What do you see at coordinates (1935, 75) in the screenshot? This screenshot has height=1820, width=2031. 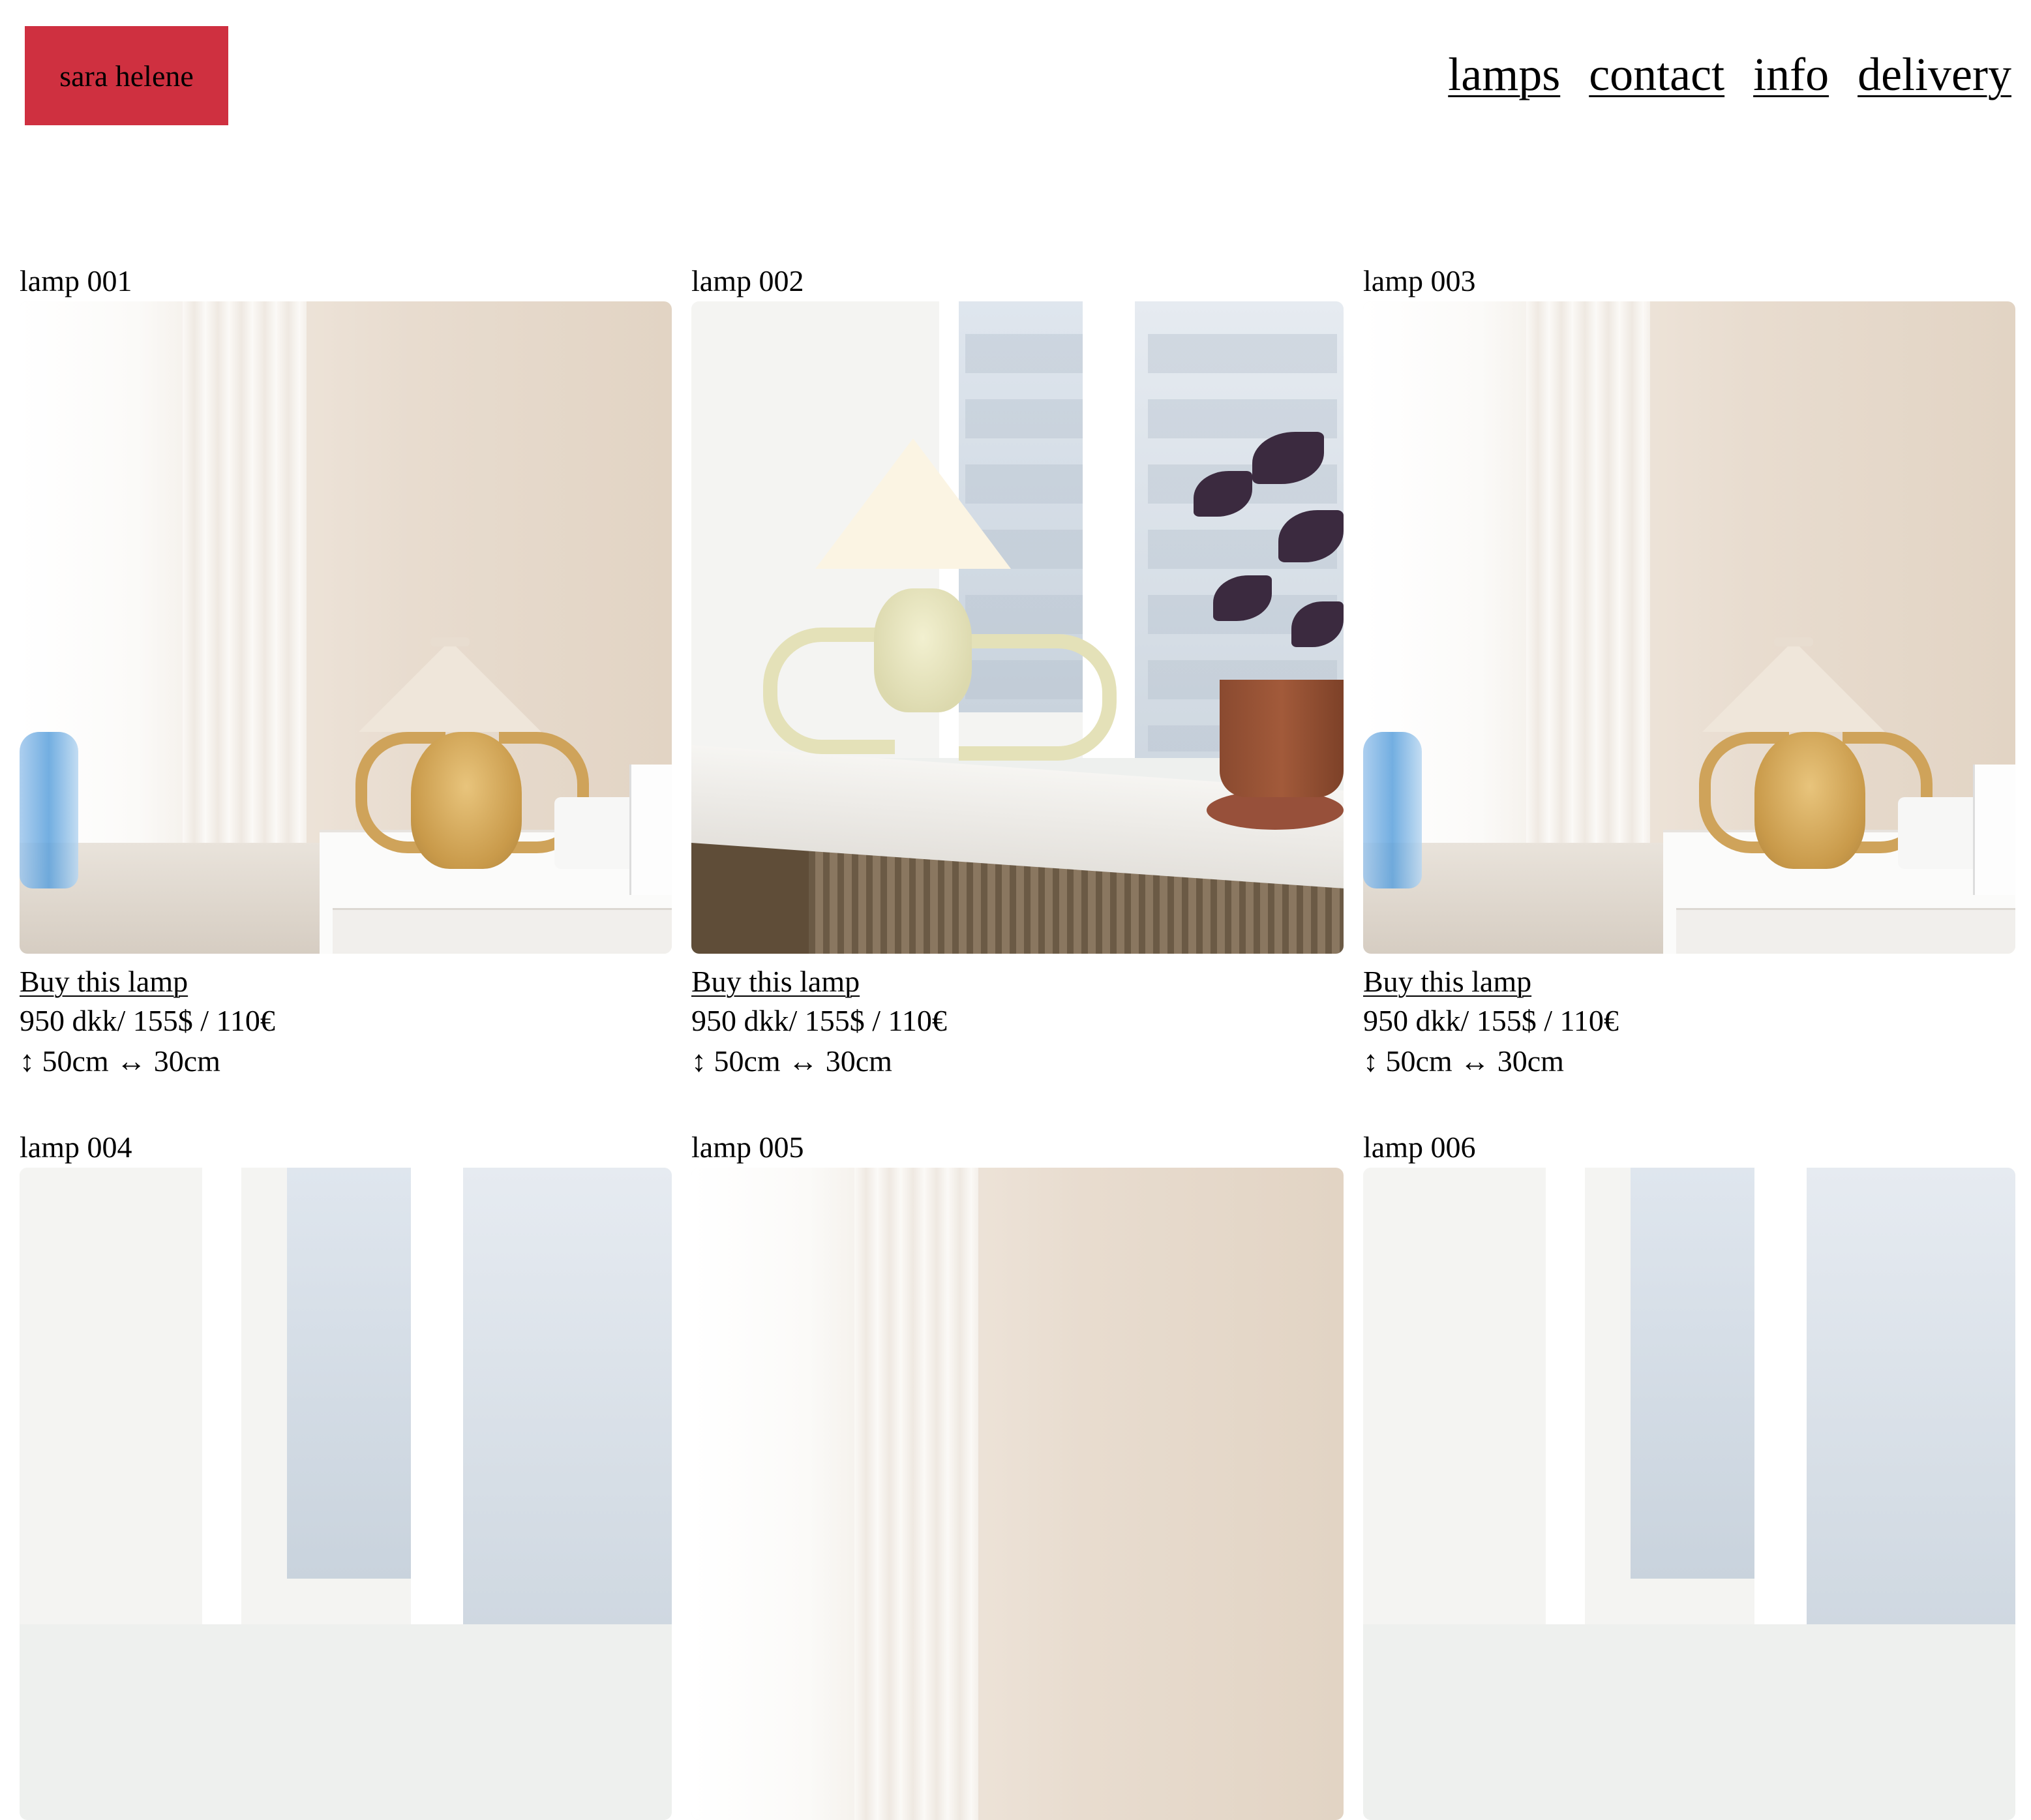 I see `nav-delivery: delivery` at bounding box center [1935, 75].